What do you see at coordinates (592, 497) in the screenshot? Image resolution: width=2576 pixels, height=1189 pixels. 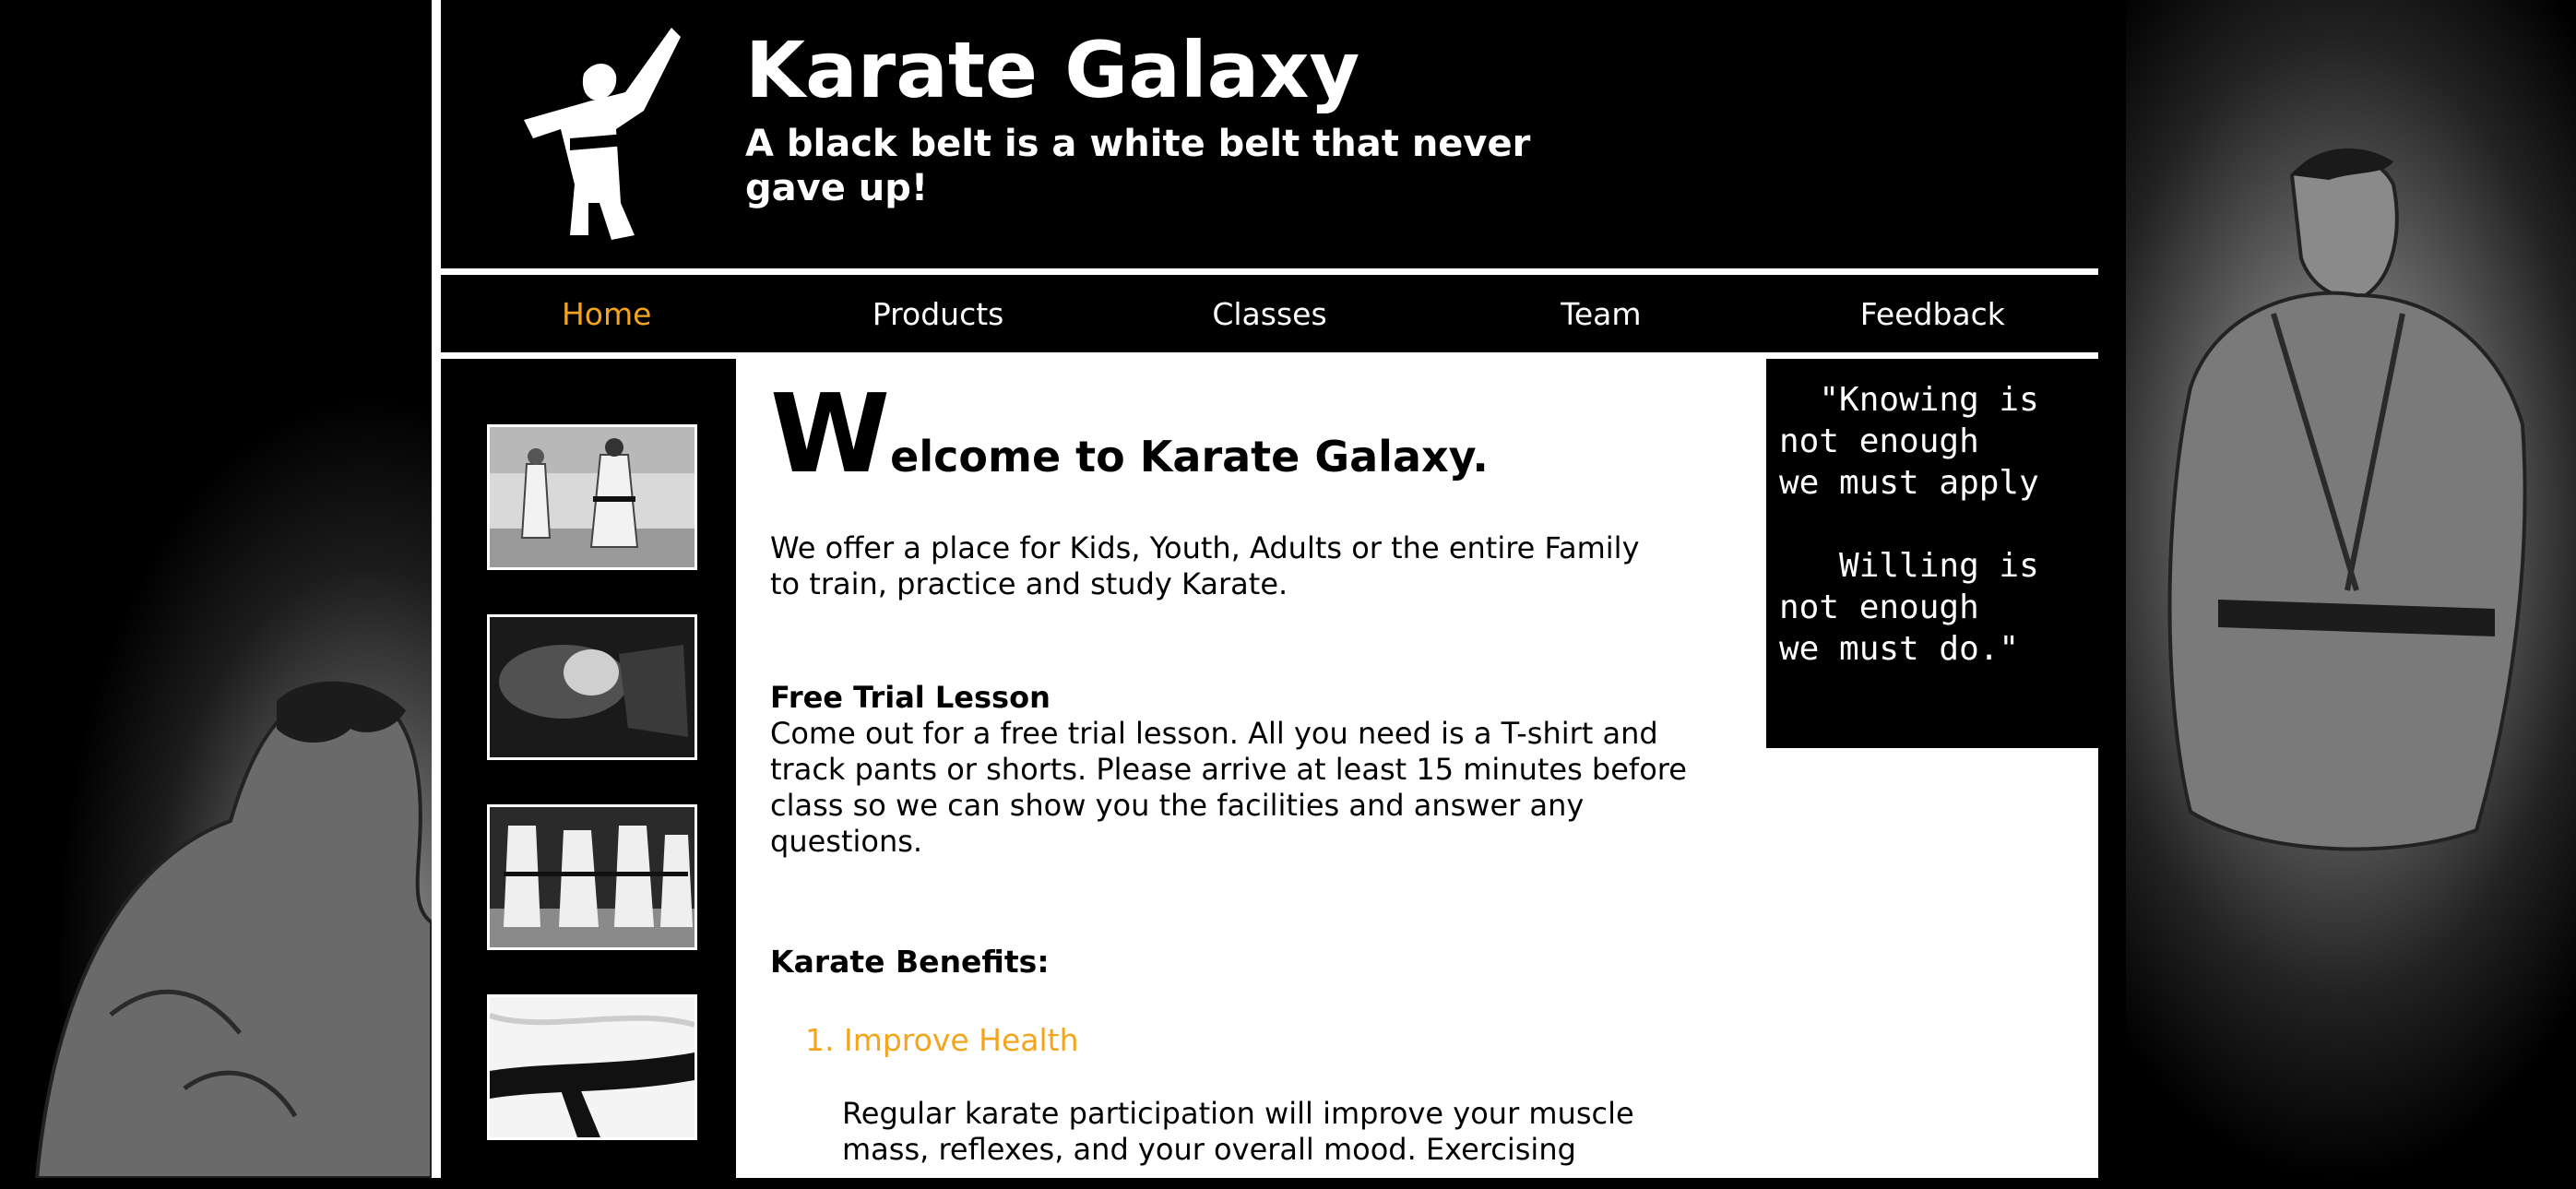 I see `karate-sparring-photo` at bounding box center [592, 497].